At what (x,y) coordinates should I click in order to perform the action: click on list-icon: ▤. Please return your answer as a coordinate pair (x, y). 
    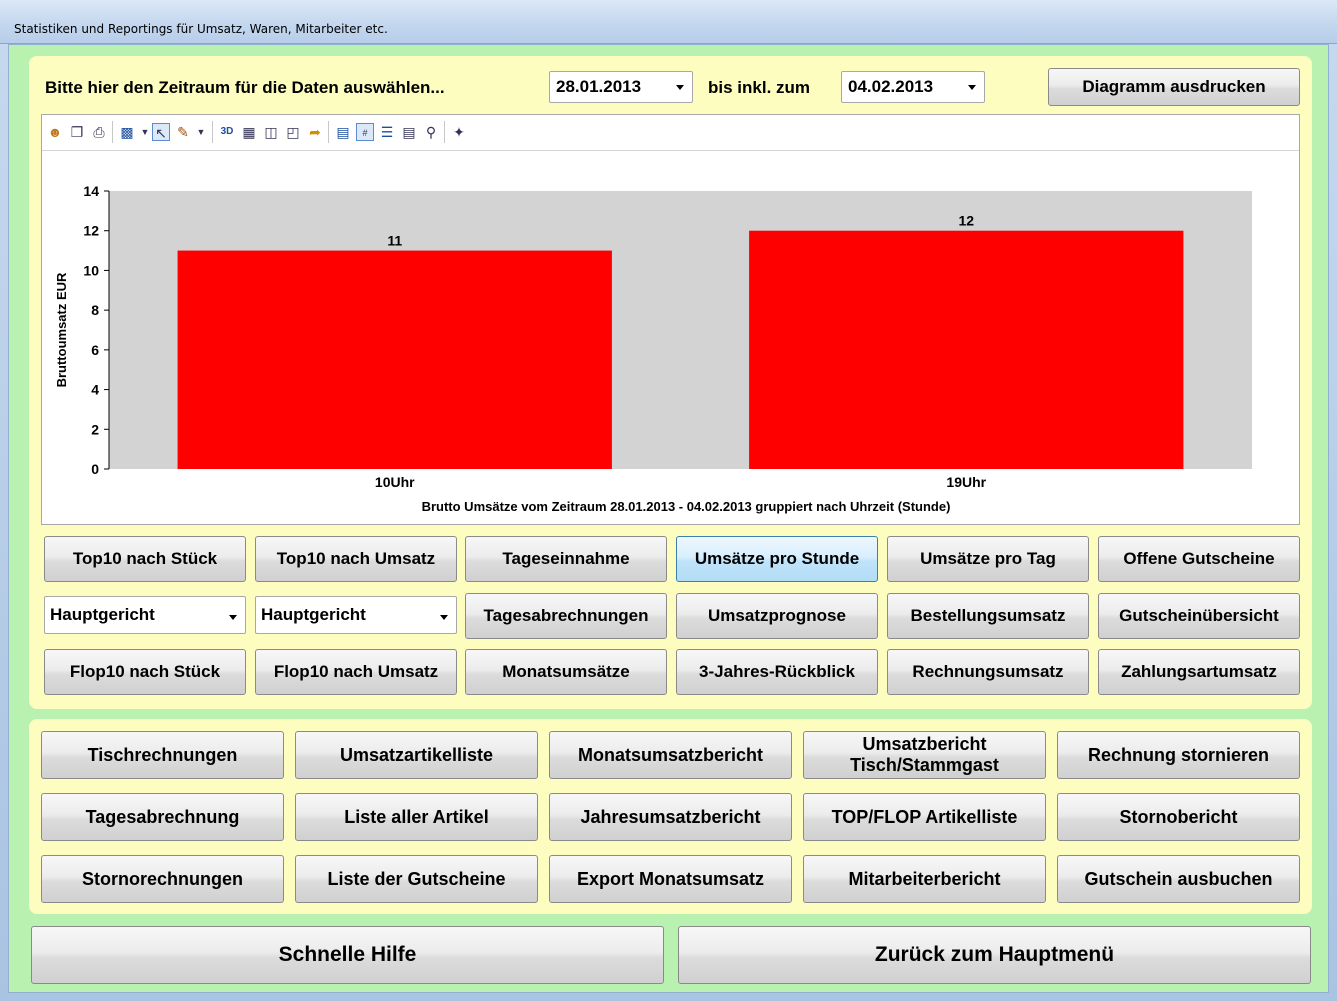
    Looking at the image, I should click on (409, 132).